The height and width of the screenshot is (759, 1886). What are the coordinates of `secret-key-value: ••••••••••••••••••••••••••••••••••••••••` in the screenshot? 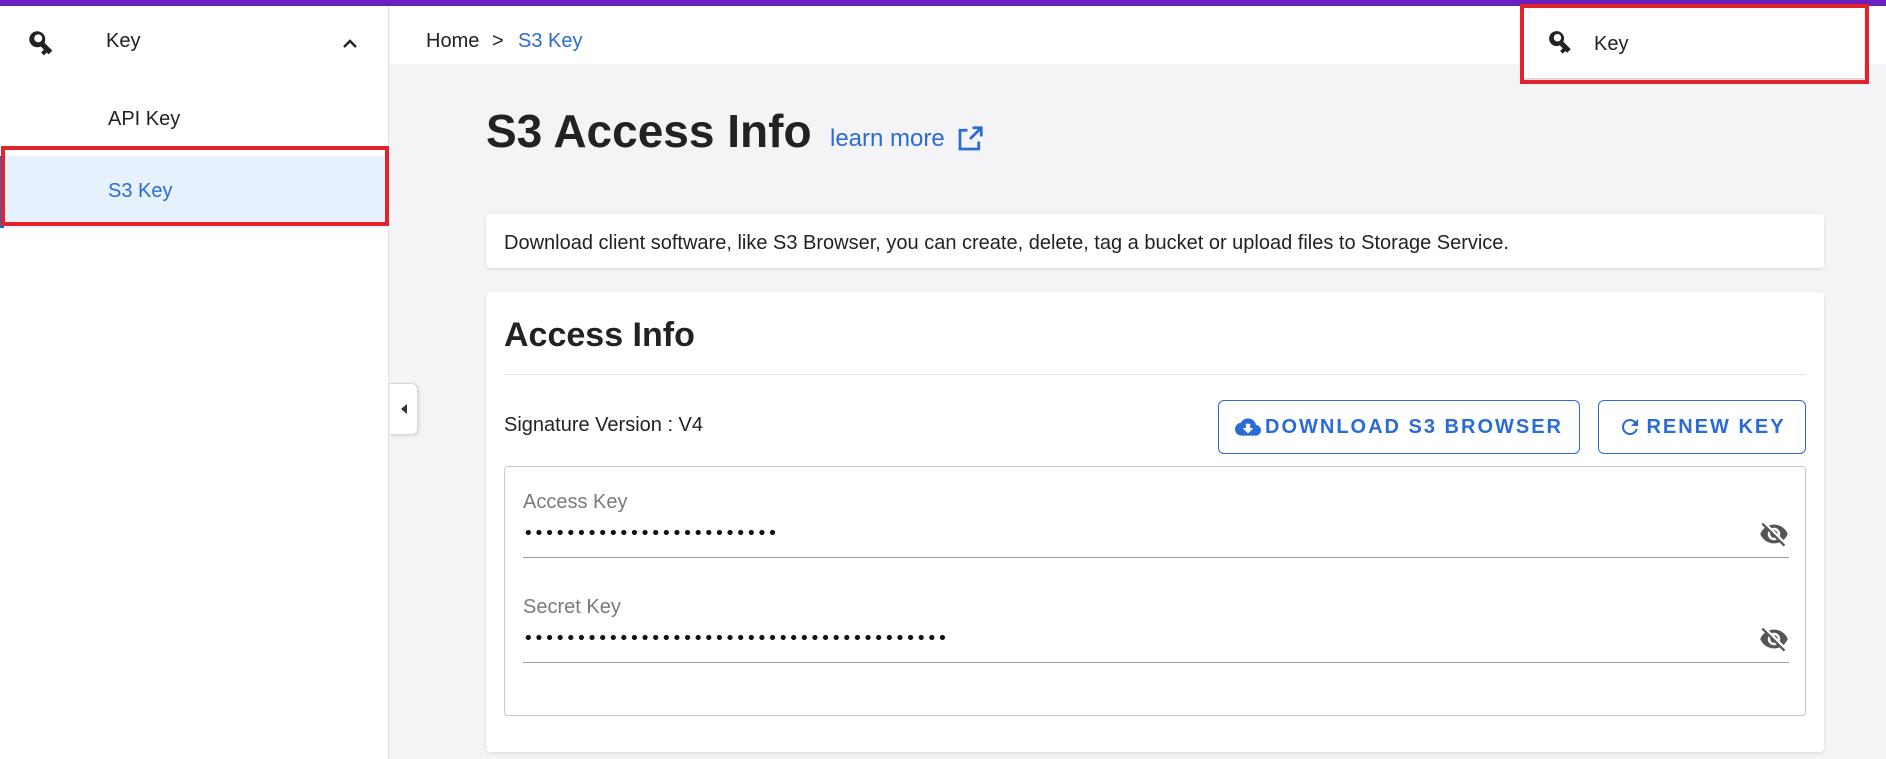 It's located at (735, 638).